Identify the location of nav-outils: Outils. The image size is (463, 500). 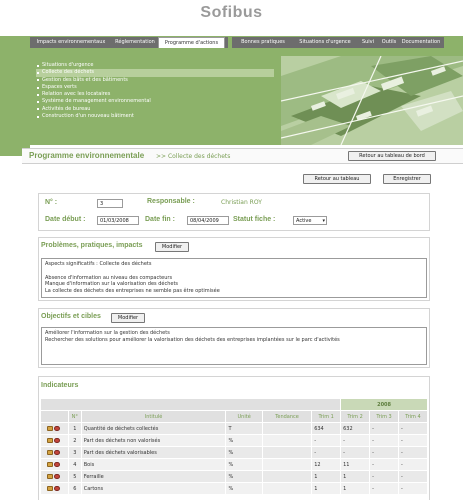
(389, 42).